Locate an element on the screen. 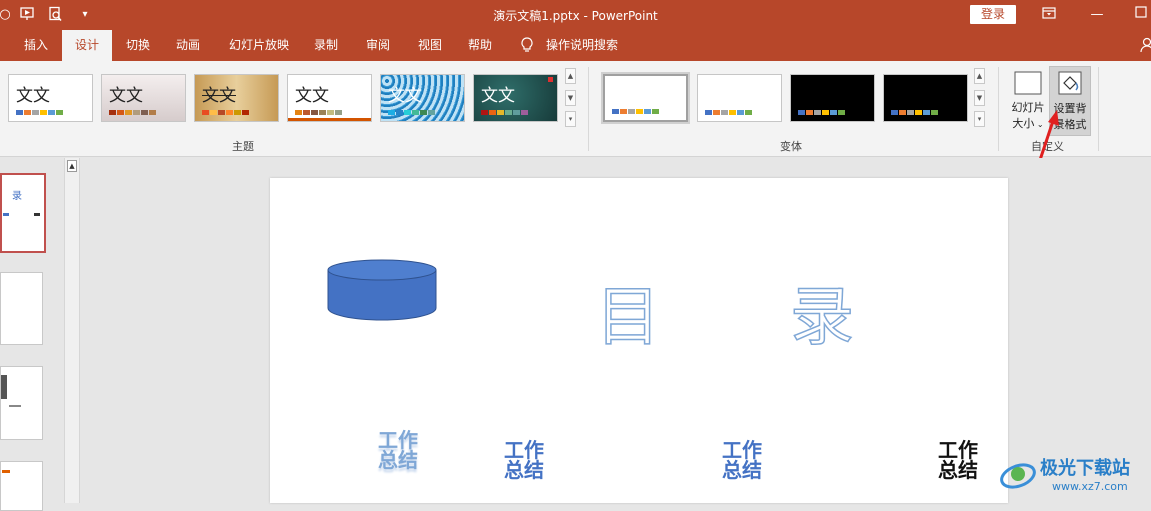 The width and height of the screenshot is (1151, 511). wordart-1: 工作 总结 is located at coordinates (398, 450).